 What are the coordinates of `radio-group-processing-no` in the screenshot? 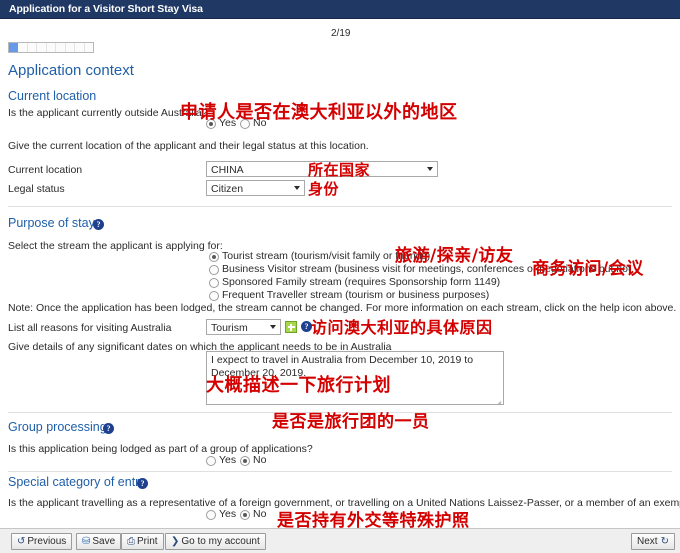 It's located at (245, 461).